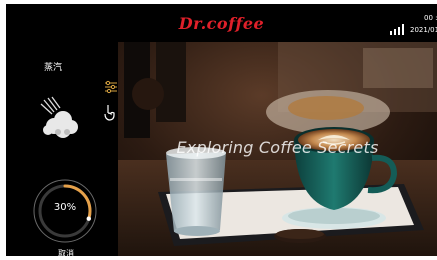  I want to click on top-bar: Dr.coffee 00 : 2021/01, so click(221, 23).